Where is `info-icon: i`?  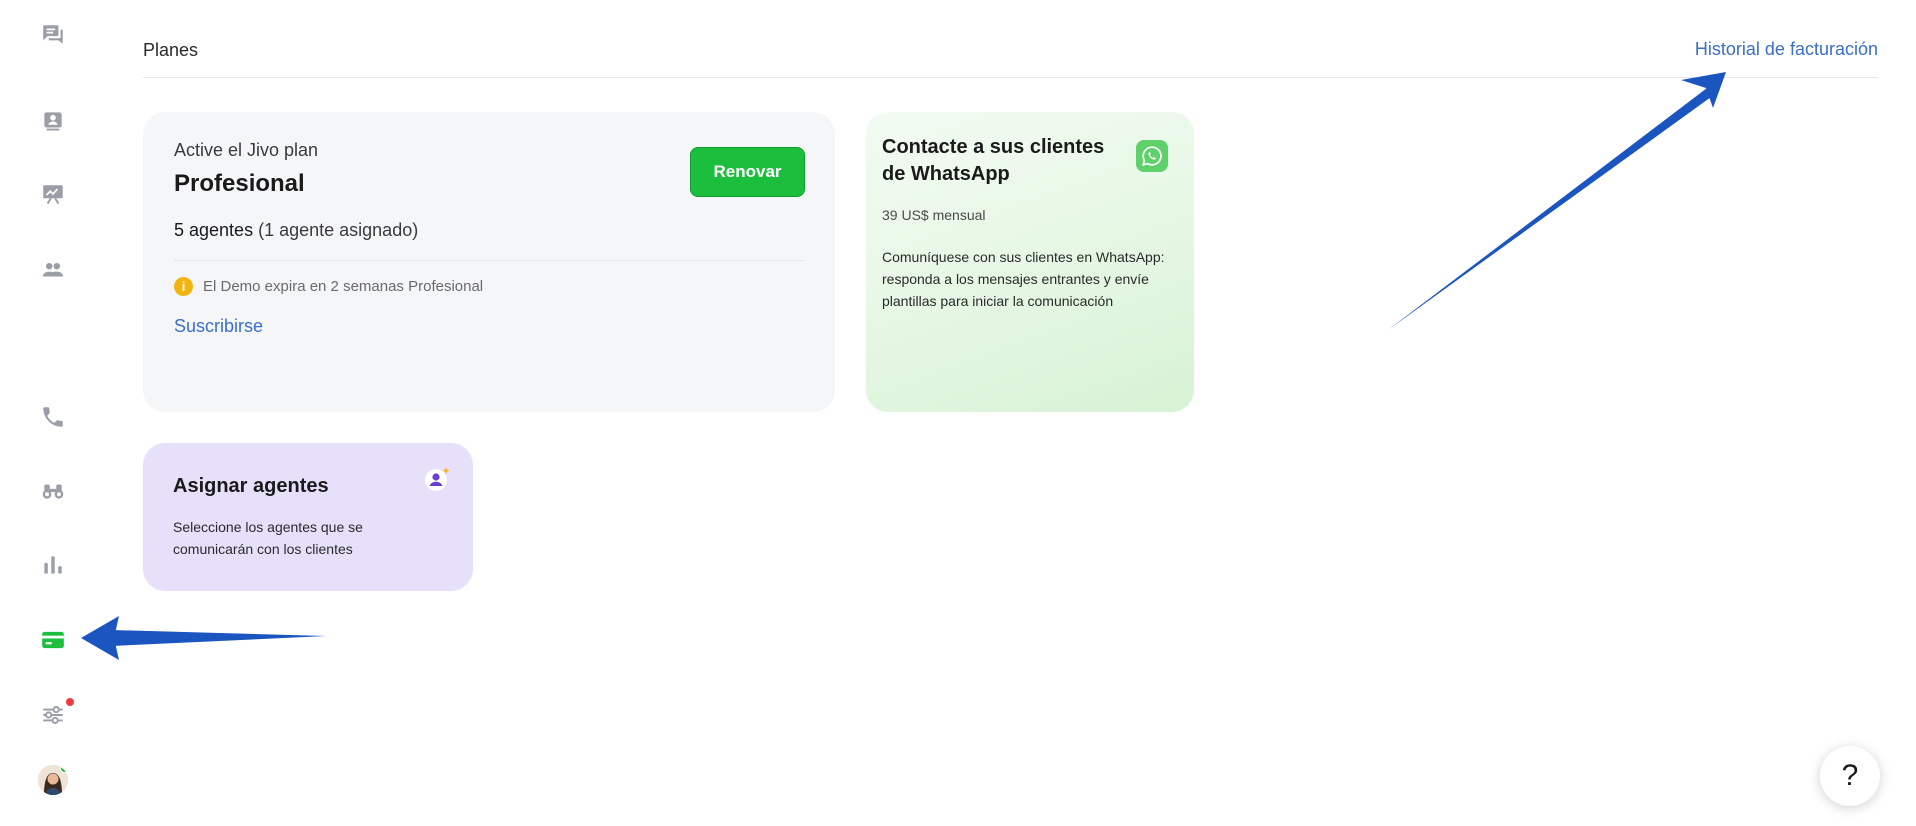 info-icon: i is located at coordinates (183, 286).